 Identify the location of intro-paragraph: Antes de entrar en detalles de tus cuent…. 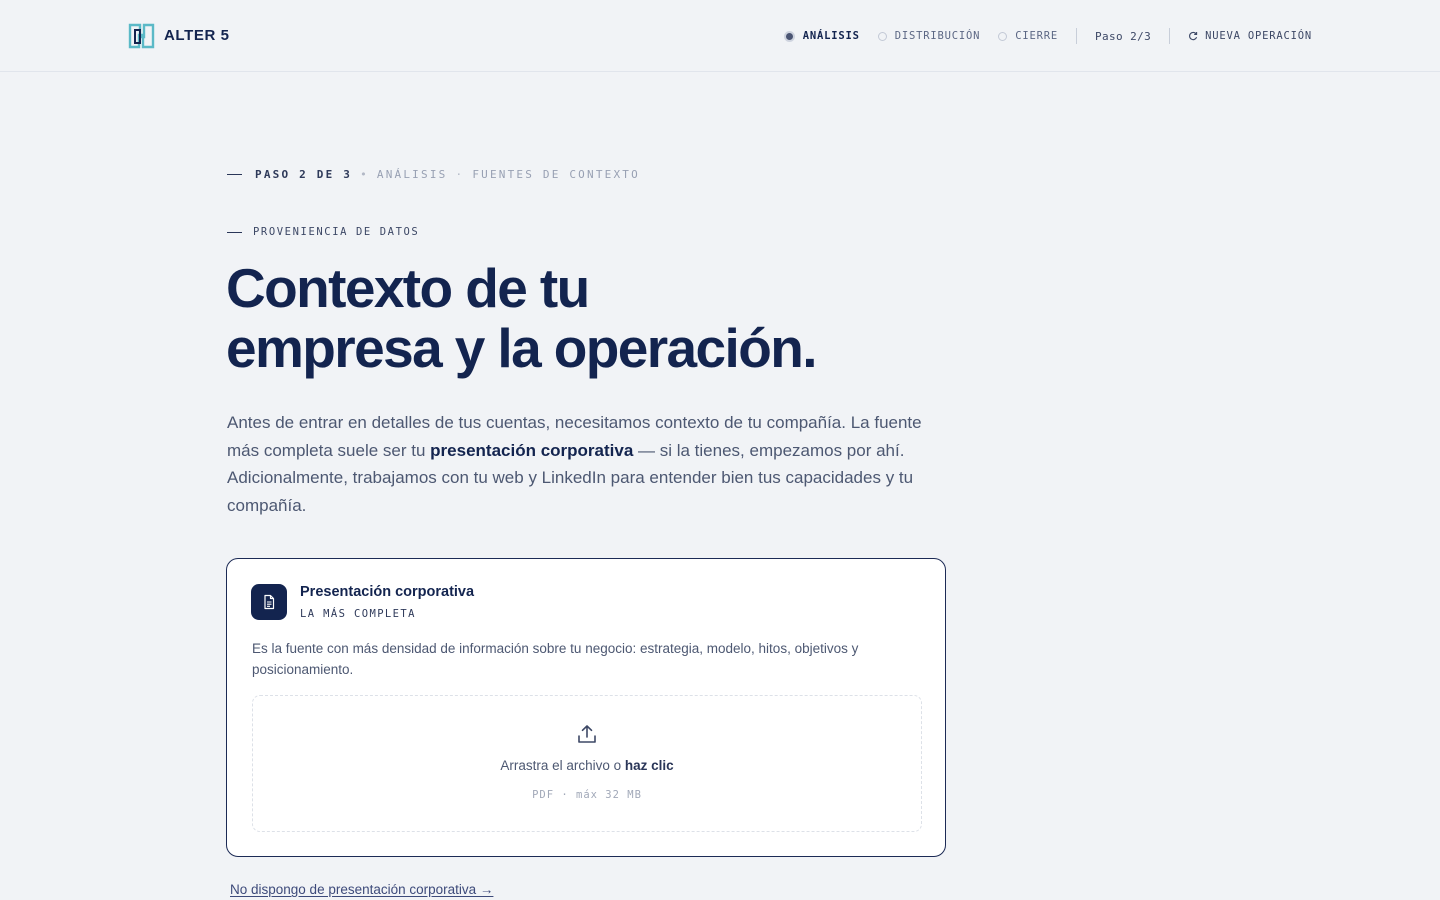
(583, 464).